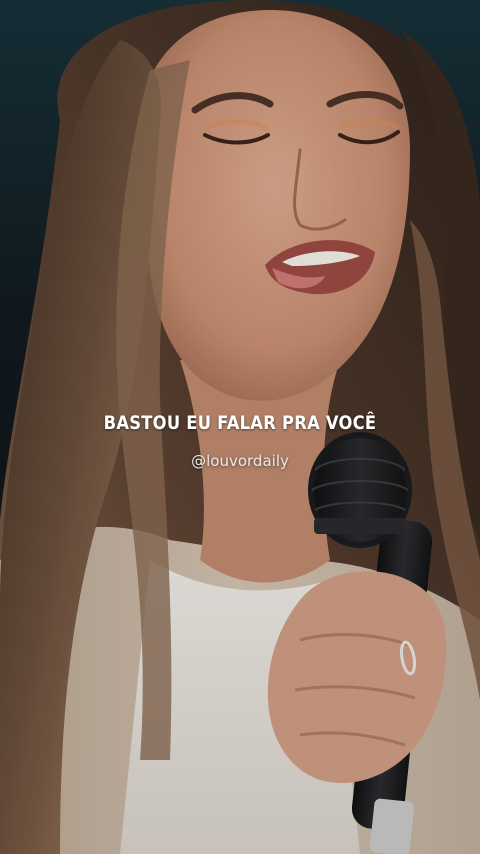 The image size is (480, 854). Describe the element at coordinates (240, 461) in the screenshot. I see `watermark-handle: @louvordaily` at that location.